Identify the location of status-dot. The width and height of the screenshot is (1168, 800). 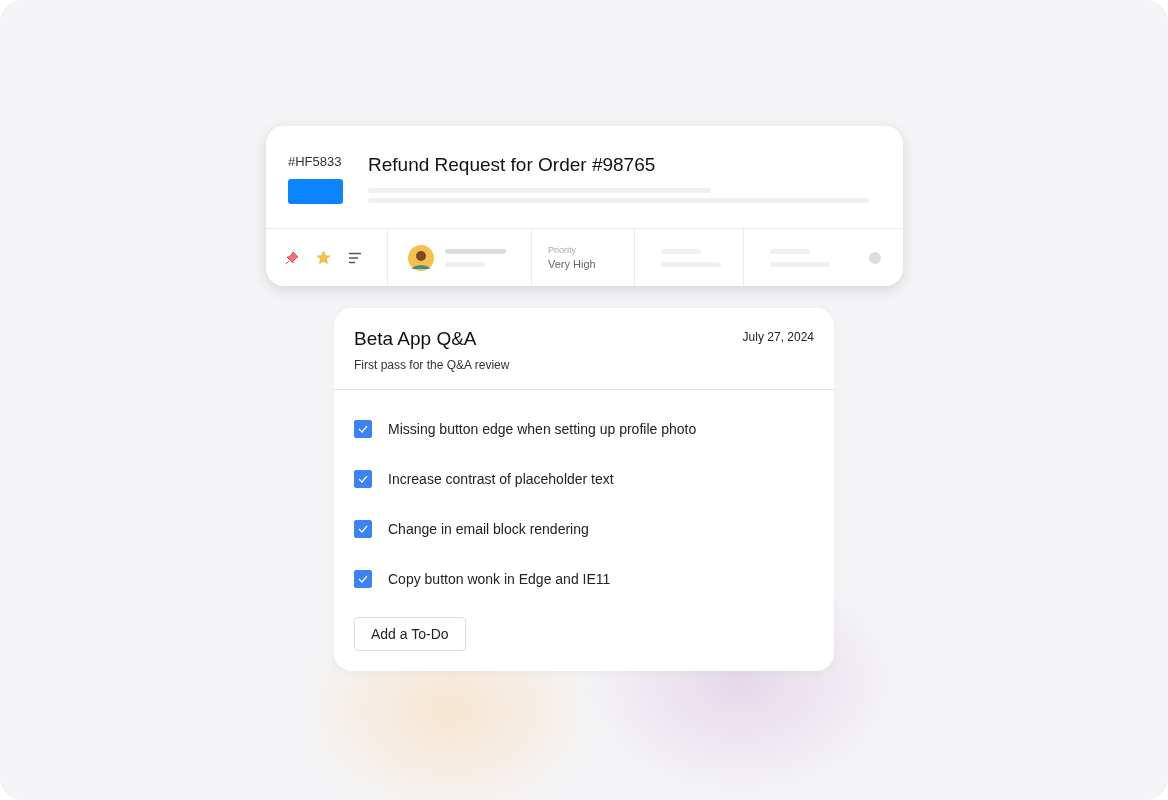
(875, 257).